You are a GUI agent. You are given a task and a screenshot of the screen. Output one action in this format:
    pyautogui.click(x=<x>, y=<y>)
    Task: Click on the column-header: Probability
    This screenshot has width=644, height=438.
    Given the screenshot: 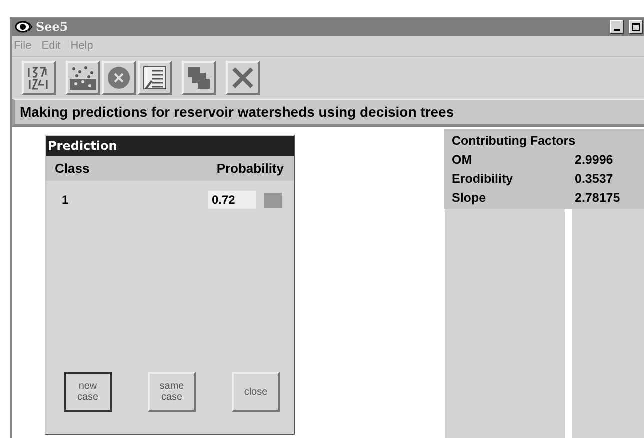 What is the action you would take?
    pyautogui.click(x=250, y=168)
    